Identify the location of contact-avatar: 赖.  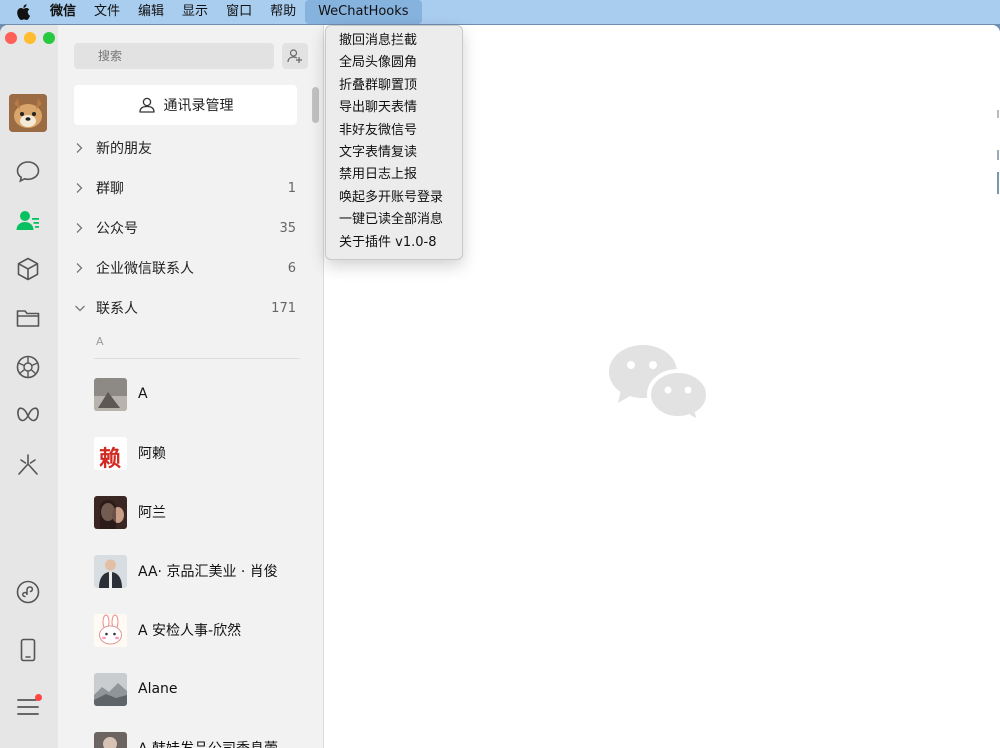
(110, 453).